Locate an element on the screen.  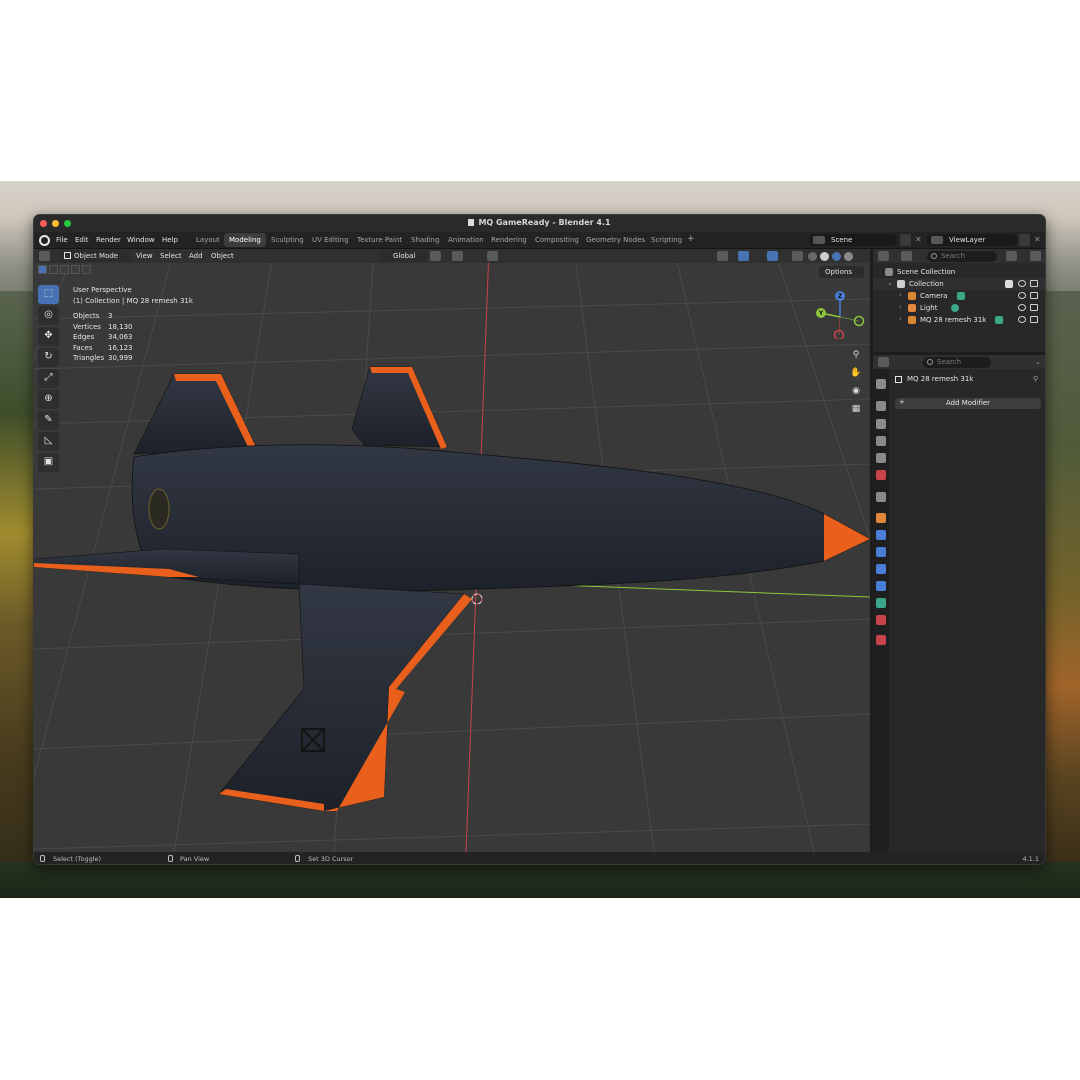
new-collection-icon is located at coordinates (1035, 256).